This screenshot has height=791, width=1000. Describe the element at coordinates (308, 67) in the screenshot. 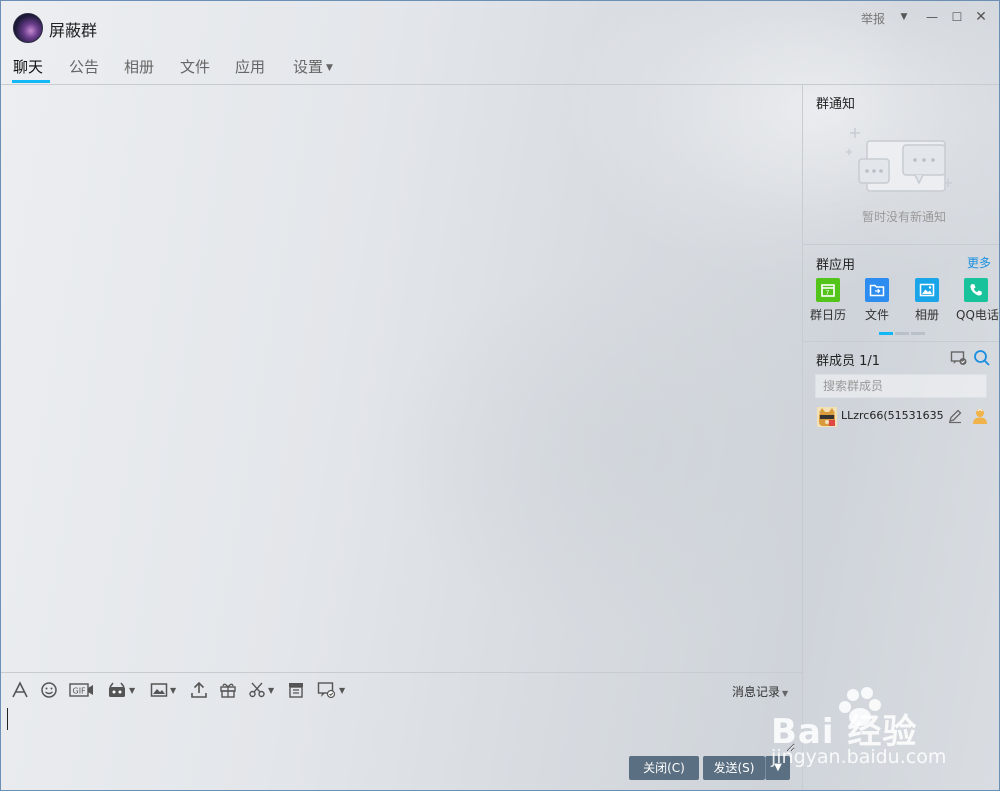

I see `tab-settings-label: 设置` at that location.